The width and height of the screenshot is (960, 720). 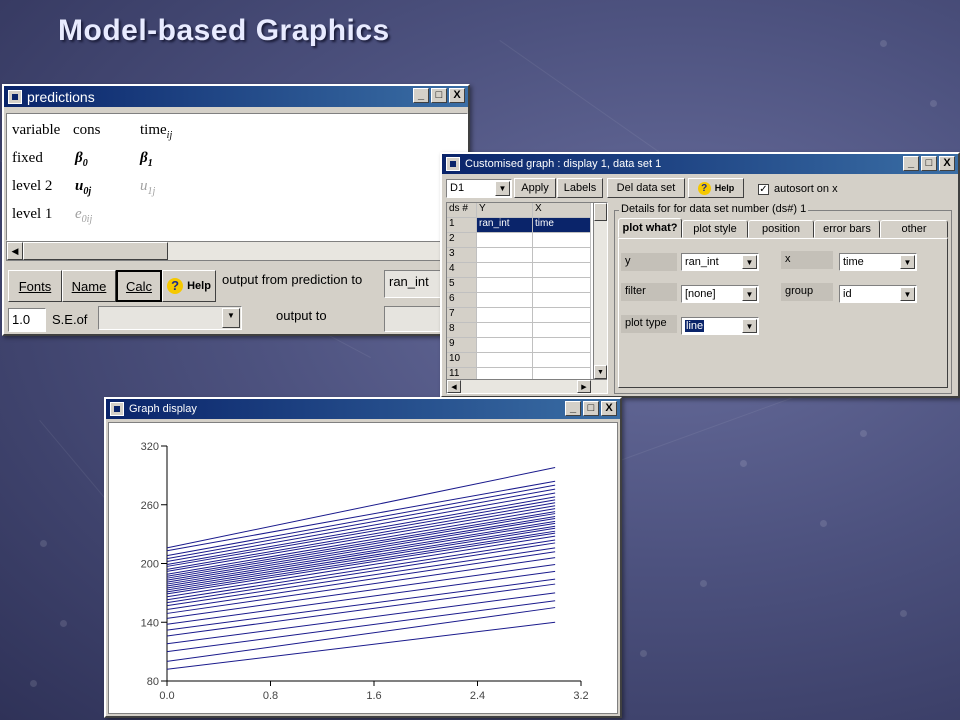 What do you see at coordinates (763, 189) in the screenshot?
I see `autosort-checkbox: ✓` at bounding box center [763, 189].